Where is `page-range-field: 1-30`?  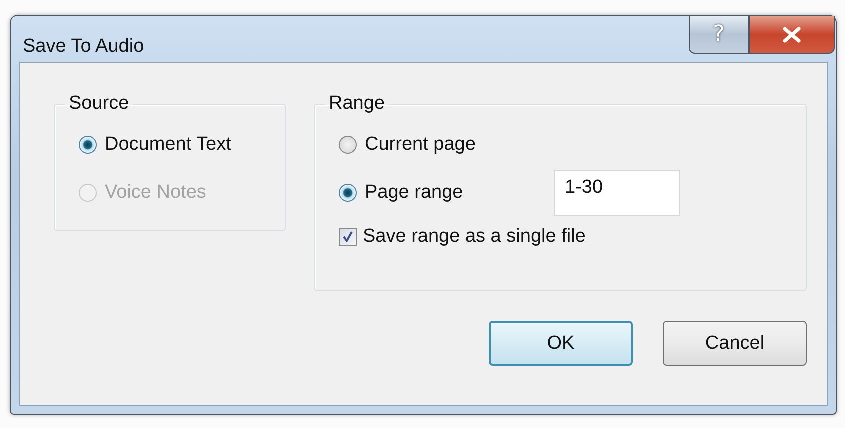
page-range-field: 1-30 is located at coordinates (617, 193).